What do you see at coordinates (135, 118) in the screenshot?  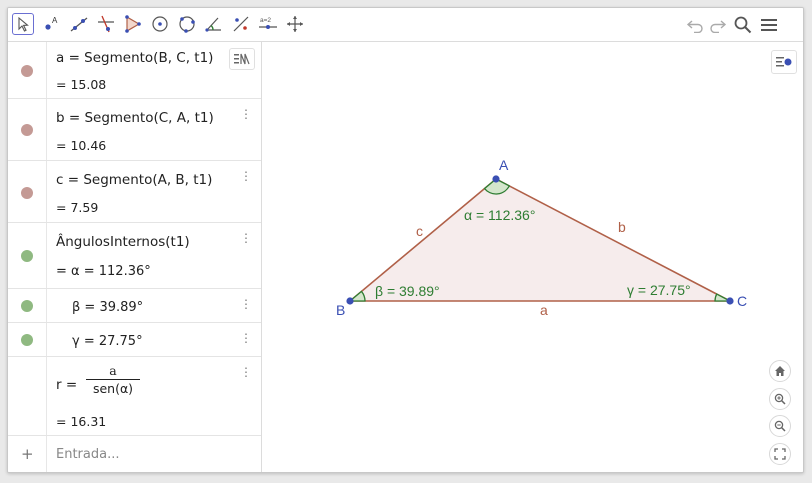 I see `algebra-definition: b = Segmento(C, A, t1)` at bounding box center [135, 118].